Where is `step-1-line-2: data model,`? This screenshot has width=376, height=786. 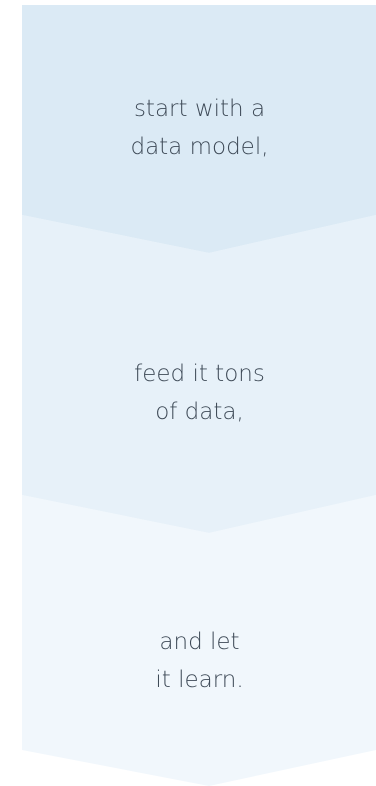
step-1-line-2: data model, is located at coordinates (199, 147).